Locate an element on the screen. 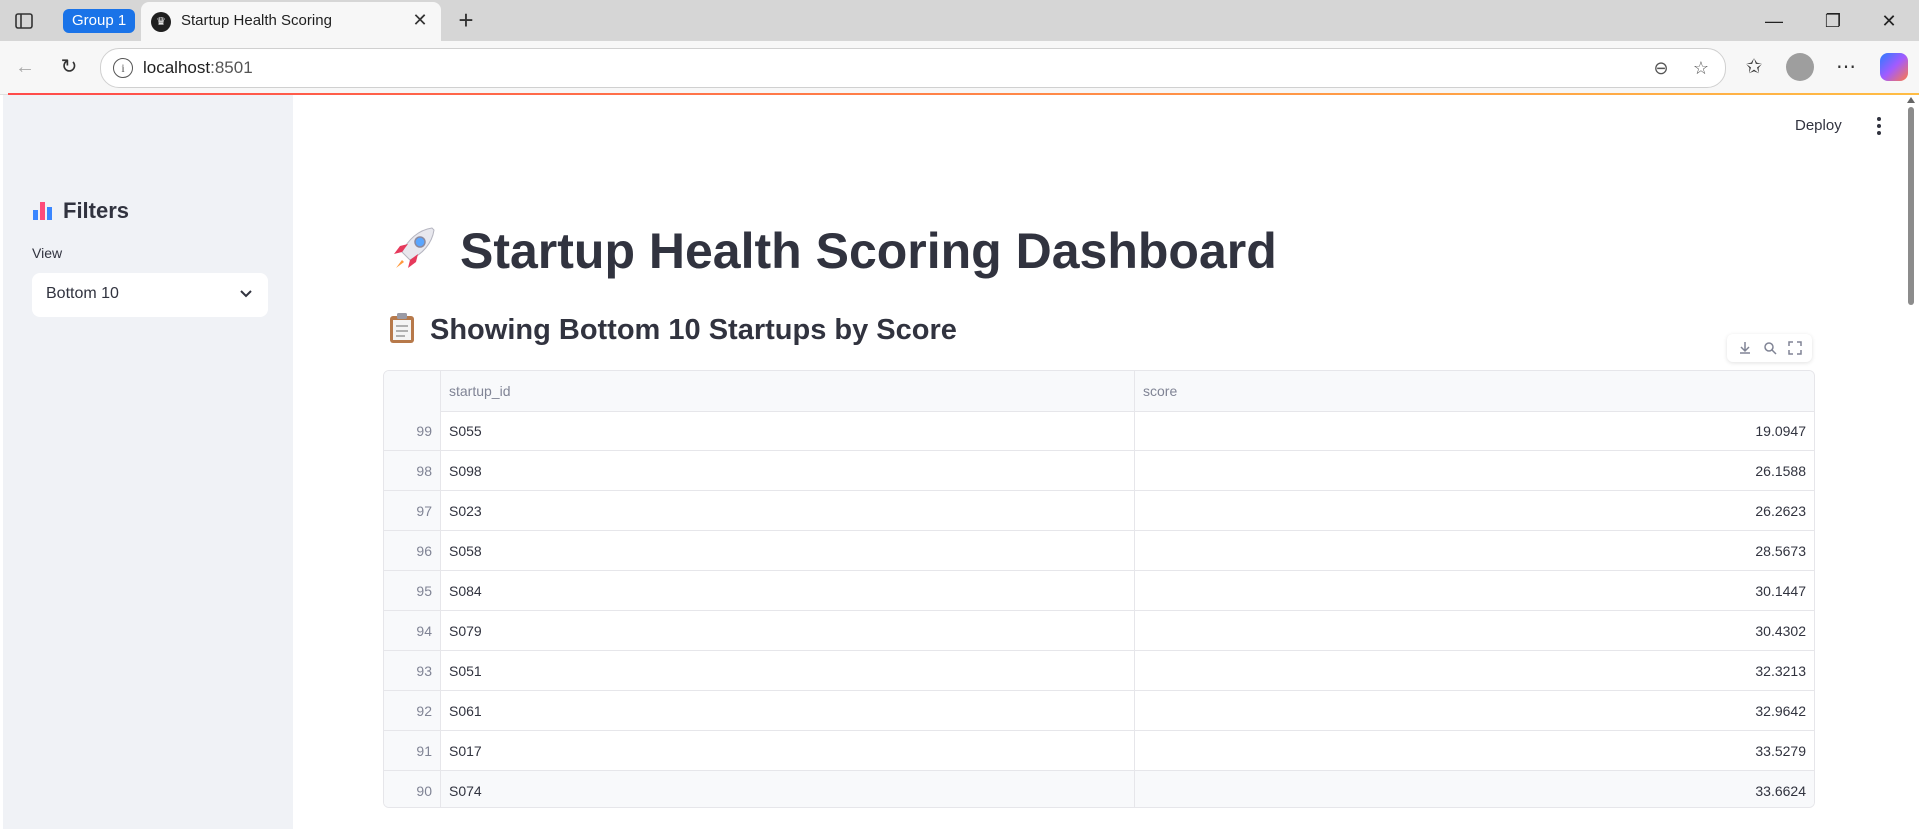 This screenshot has height=829, width=1919. table-row: 94 S079 30.4302 is located at coordinates (1099, 631).